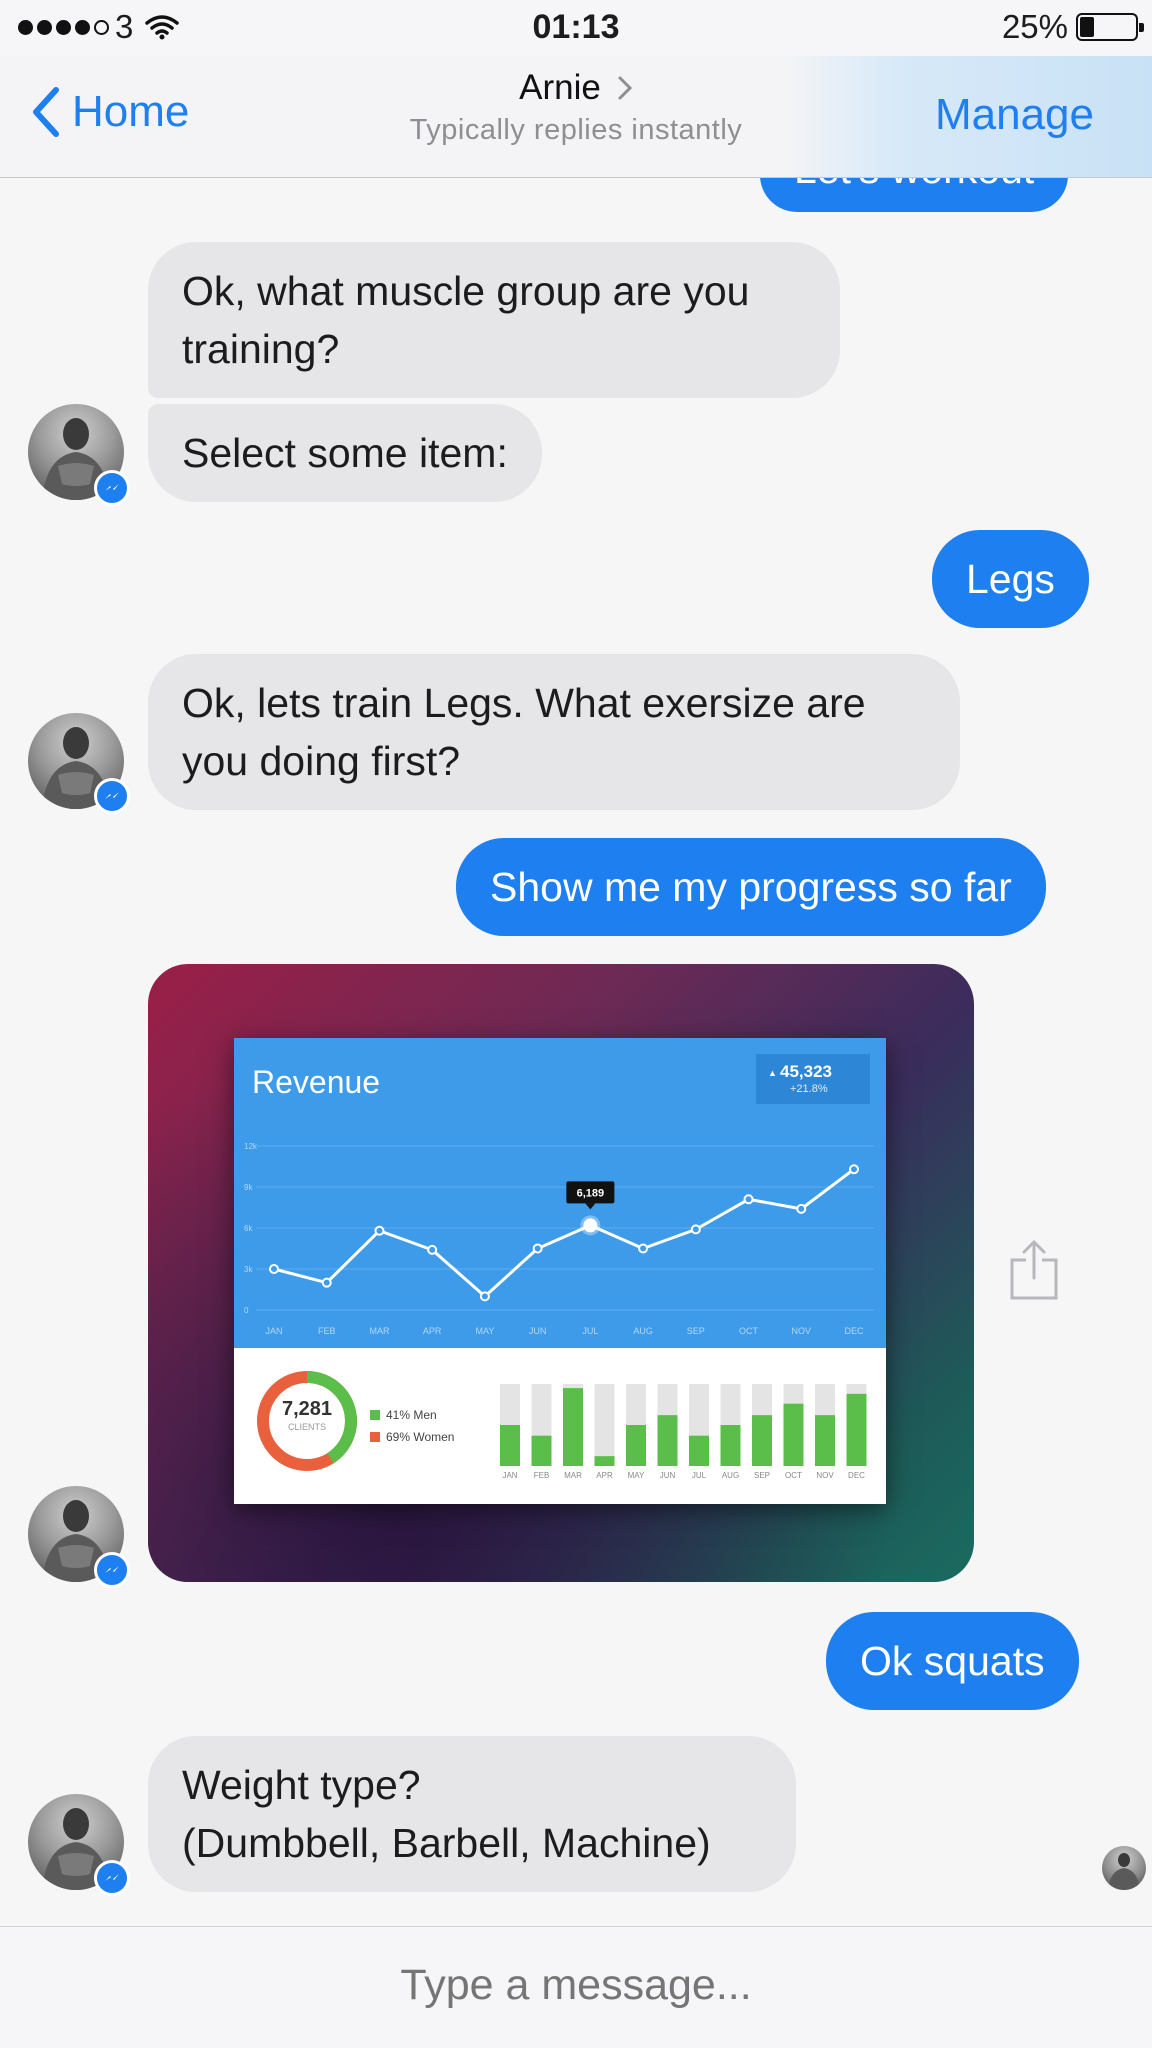 Image resolution: width=1152 pixels, height=2048 pixels. I want to click on status-right: 25%, so click(1072, 27).